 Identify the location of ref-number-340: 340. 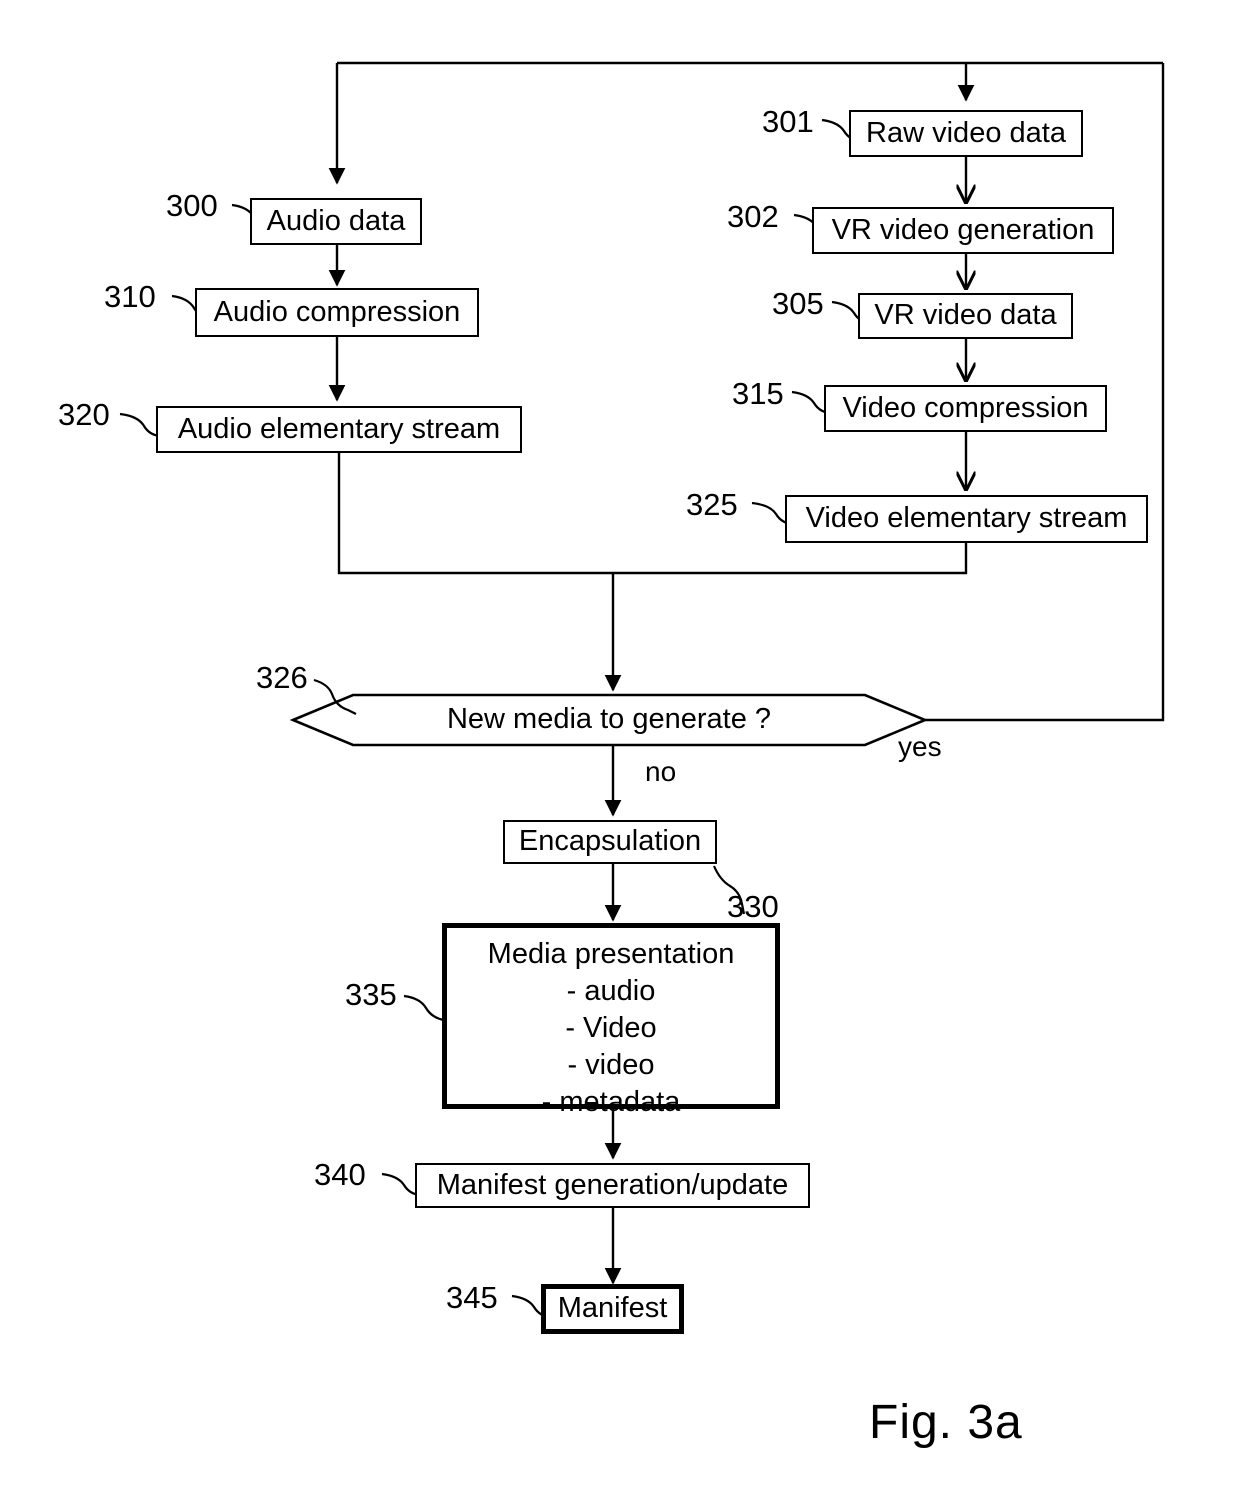
(340, 1174).